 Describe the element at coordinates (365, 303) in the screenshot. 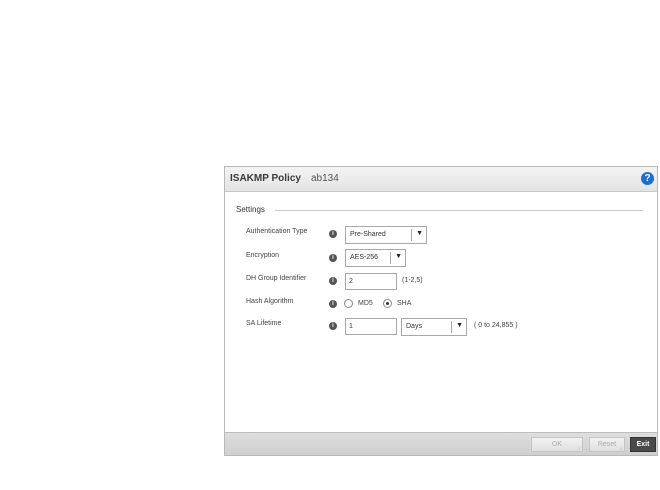

I see `hash-md5-label: MD5` at that location.